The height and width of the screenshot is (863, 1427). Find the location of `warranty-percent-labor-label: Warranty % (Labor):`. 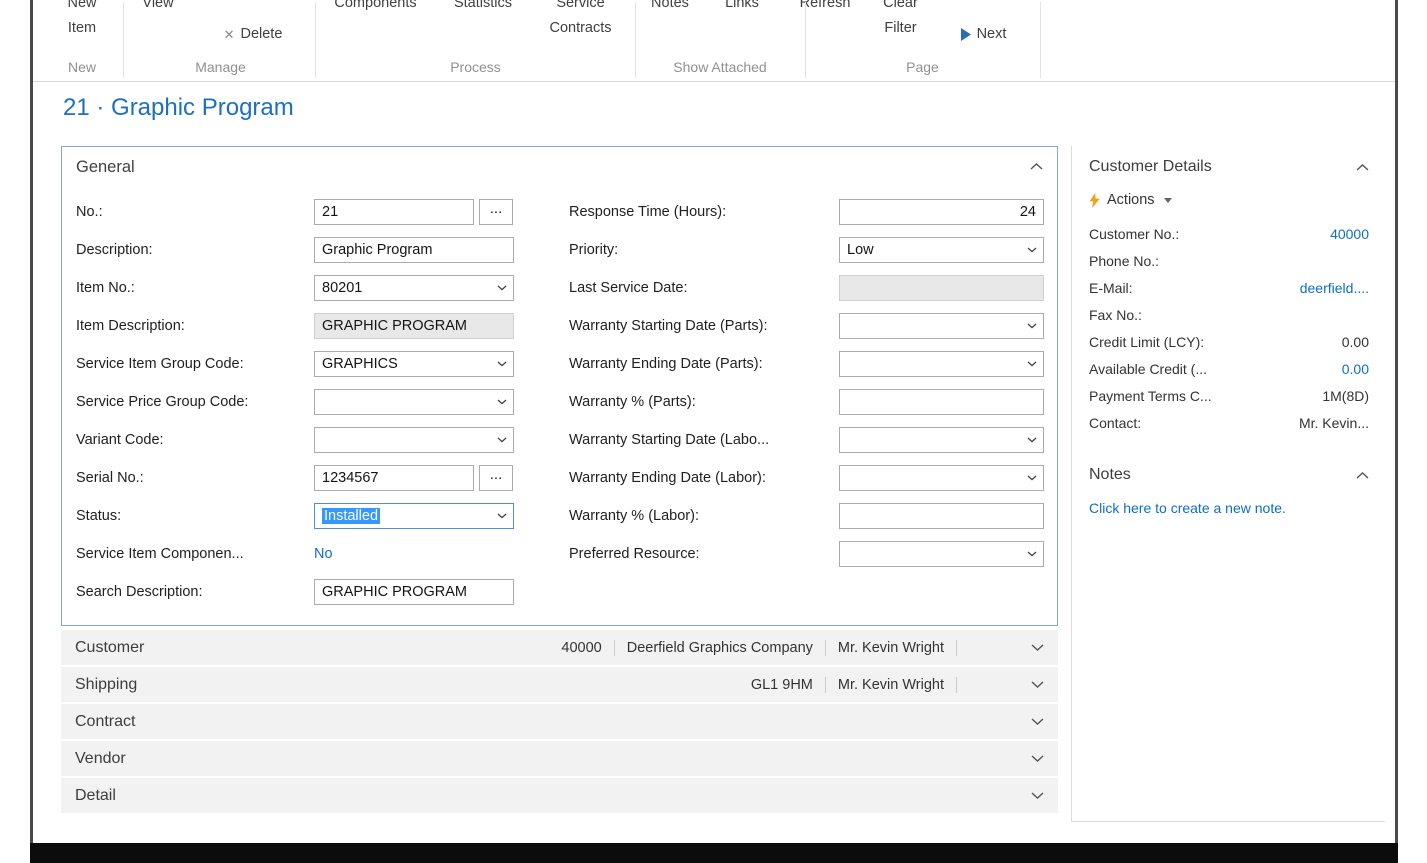

warranty-percent-labor-label: Warranty % (Labor): is located at coordinates (634, 516).